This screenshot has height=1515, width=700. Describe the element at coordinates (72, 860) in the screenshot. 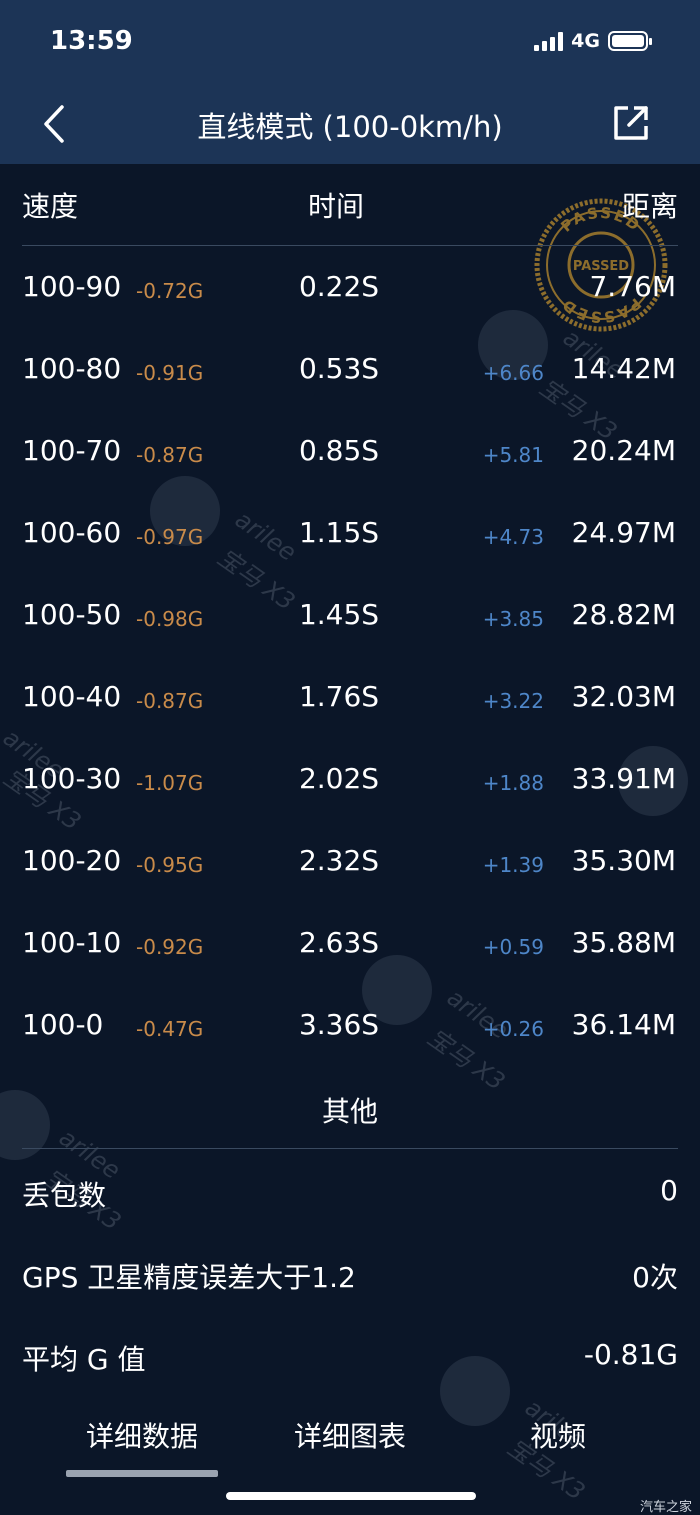

I see `row-speed: 100-20` at that location.